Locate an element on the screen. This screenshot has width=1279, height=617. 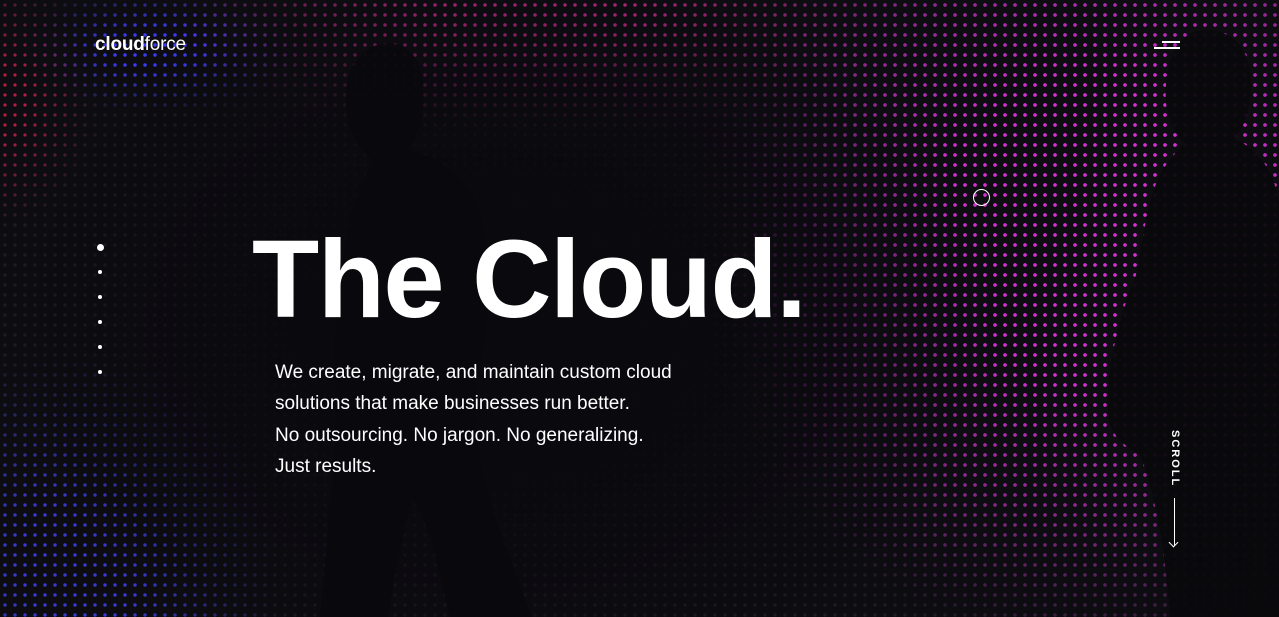
hamburger-menu-icon is located at coordinates (1167, 46).